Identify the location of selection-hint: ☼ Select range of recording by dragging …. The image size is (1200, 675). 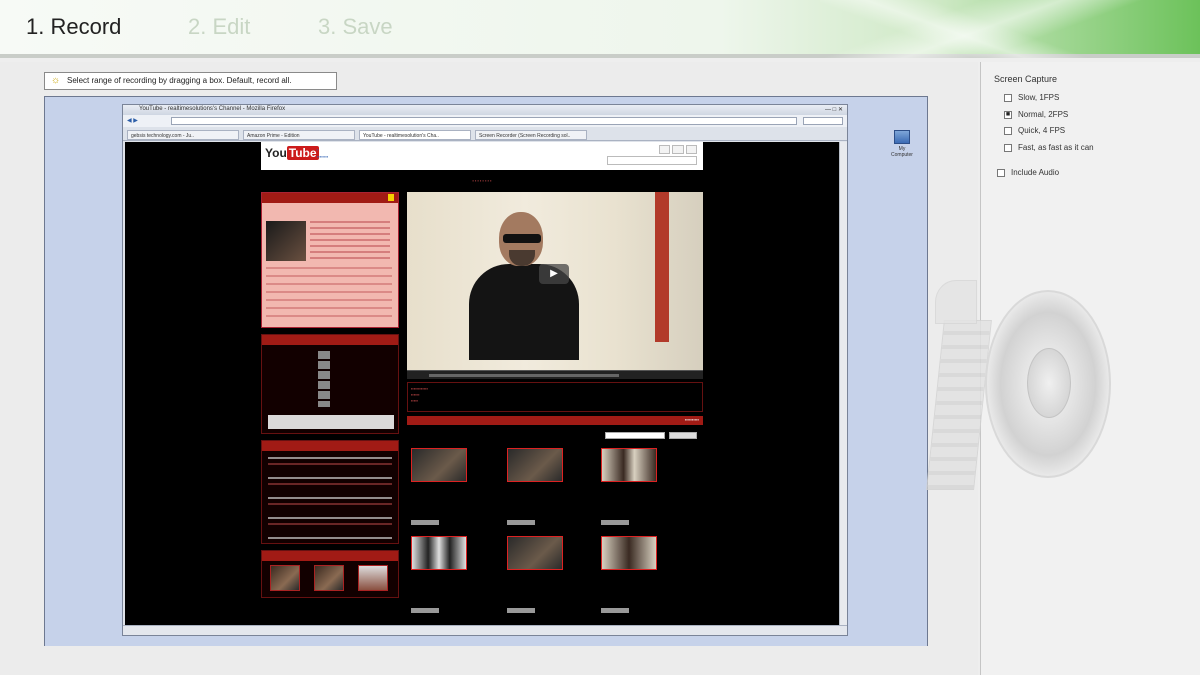
(190, 81).